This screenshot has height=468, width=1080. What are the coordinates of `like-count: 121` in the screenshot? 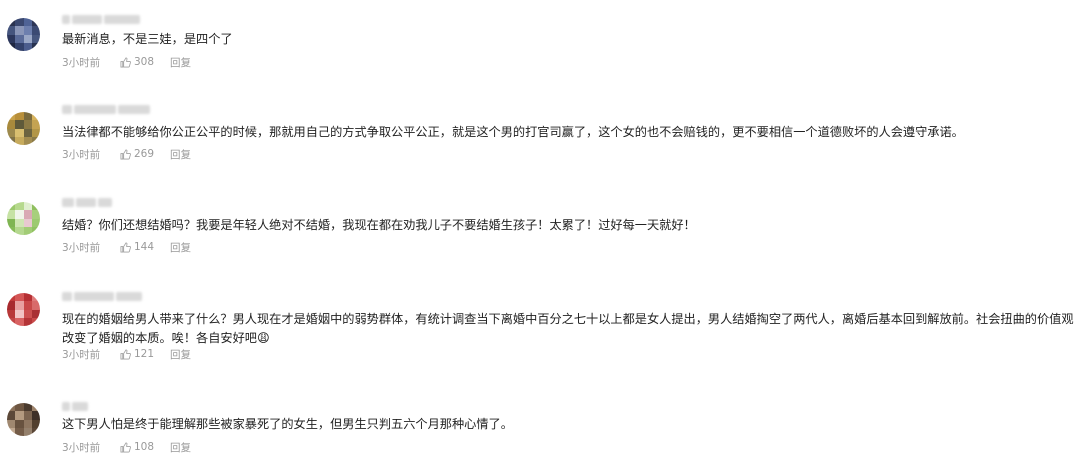 It's located at (144, 354).